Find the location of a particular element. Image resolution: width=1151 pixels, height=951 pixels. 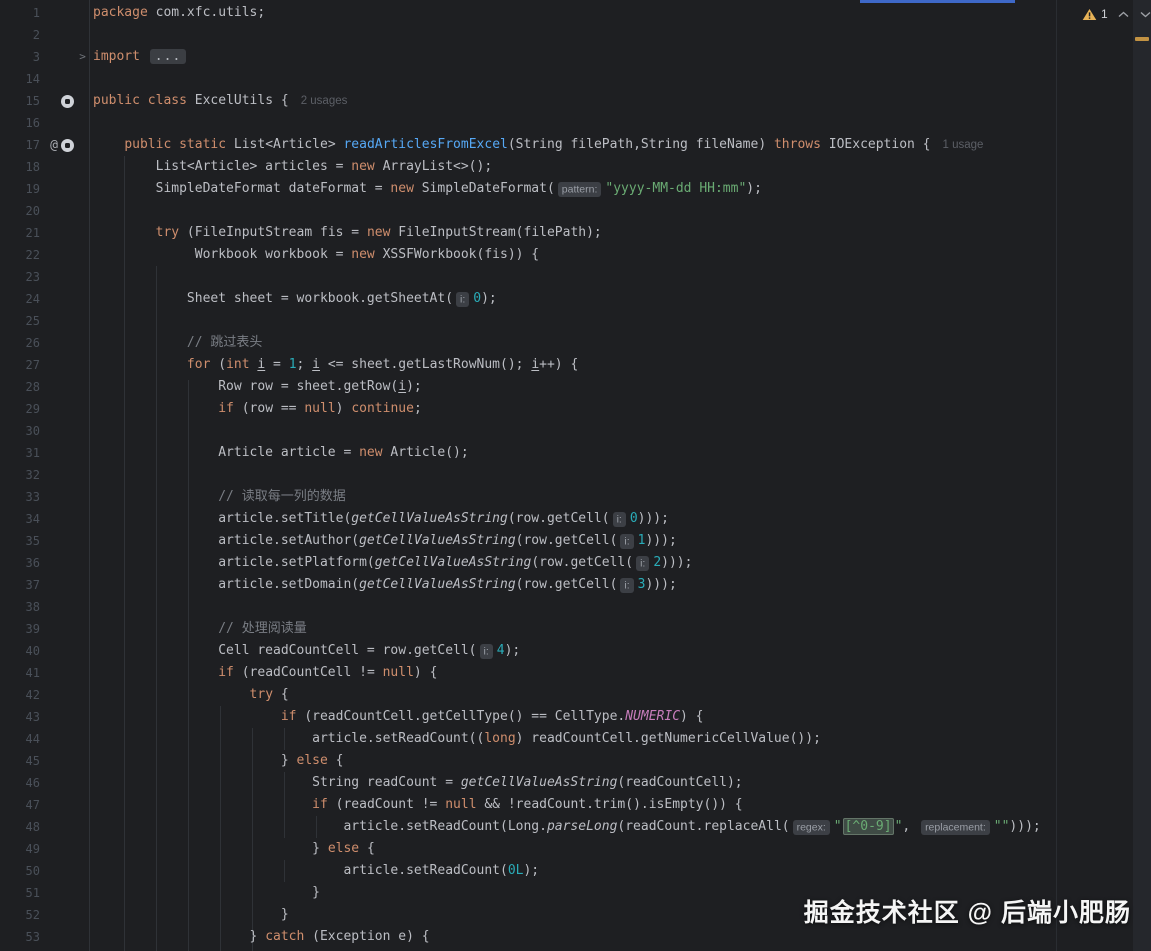

code-text: } else { is located at coordinates (232, 849).